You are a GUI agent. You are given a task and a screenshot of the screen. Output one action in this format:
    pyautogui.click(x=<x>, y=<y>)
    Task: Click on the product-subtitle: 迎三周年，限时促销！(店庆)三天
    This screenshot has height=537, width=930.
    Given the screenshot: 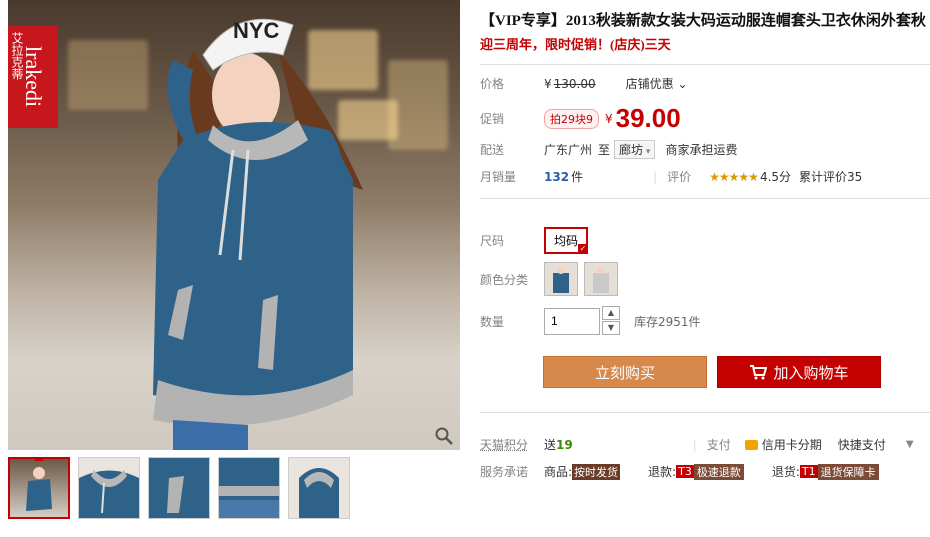 What is the action you would take?
    pyautogui.click(x=575, y=44)
    